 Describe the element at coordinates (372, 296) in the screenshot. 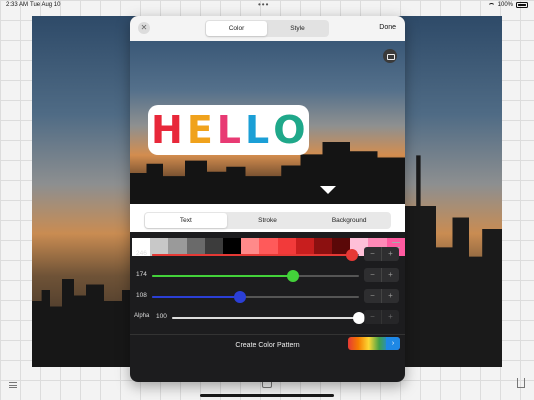

I see `blue-decrement-button: −` at that location.